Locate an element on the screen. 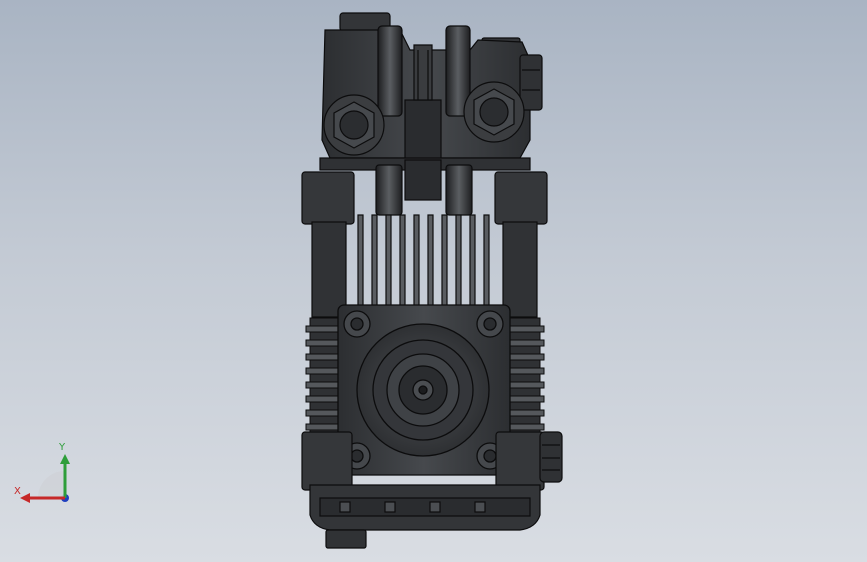 The image size is (867, 562). y-axis-label: Y is located at coordinates (62, 447).